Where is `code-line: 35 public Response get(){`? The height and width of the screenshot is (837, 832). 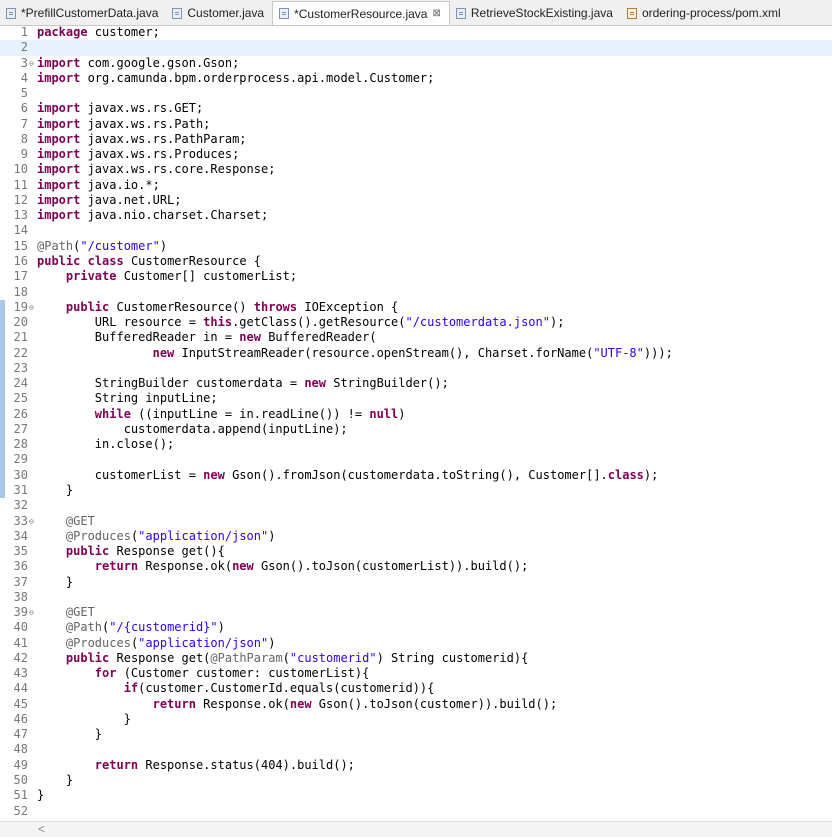 code-line: 35 public Response get(){ is located at coordinates (416, 551).